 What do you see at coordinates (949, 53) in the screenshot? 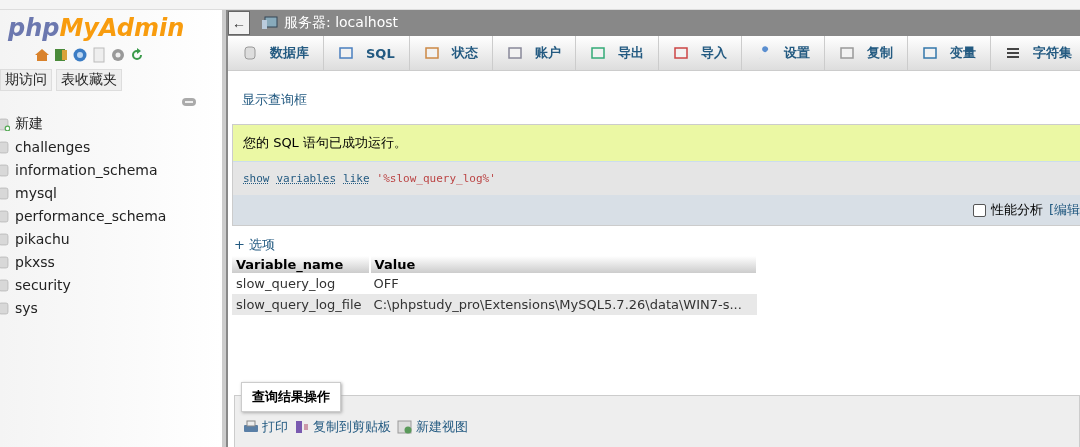
I see `tab: 变量` at bounding box center [949, 53].